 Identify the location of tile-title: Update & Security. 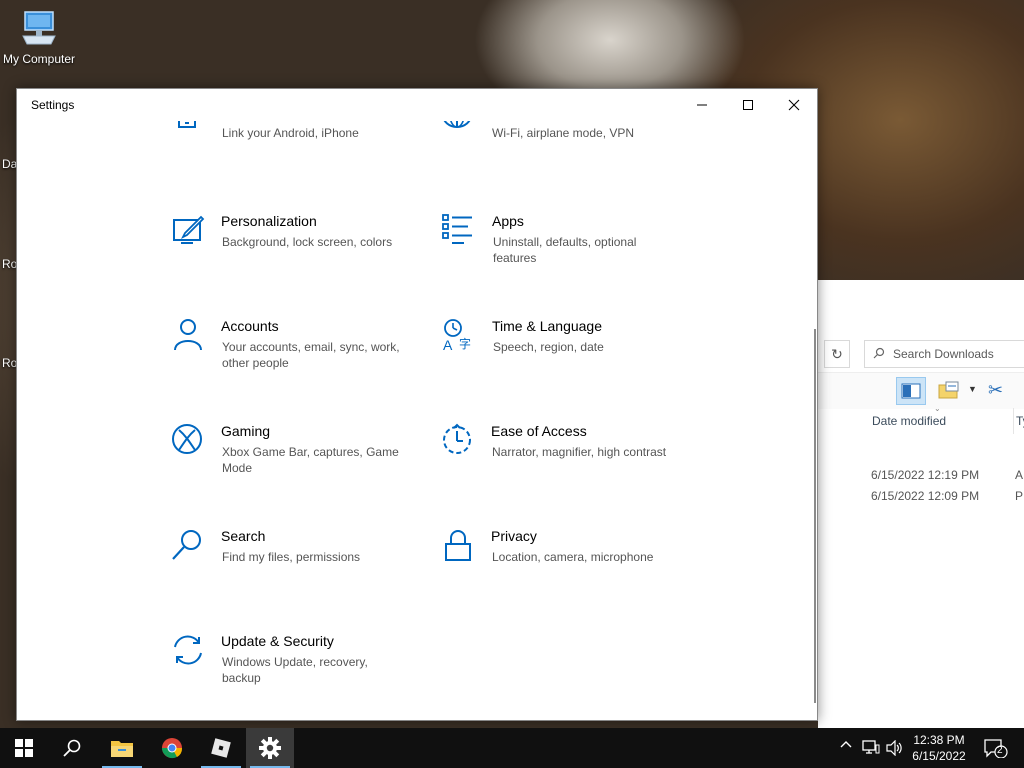
(277, 641).